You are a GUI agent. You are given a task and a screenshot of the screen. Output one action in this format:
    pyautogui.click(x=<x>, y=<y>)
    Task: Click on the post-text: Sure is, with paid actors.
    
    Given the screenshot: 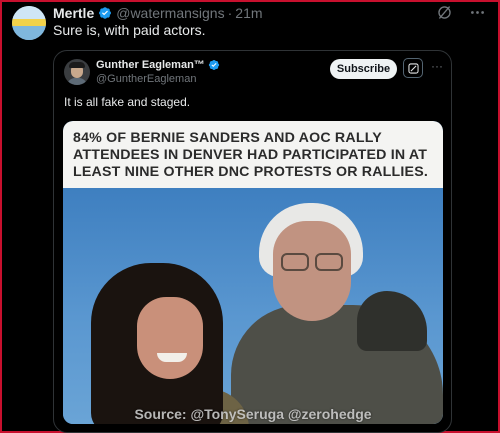 What is the action you would take?
    pyautogui.click(x=129, y=30)
    